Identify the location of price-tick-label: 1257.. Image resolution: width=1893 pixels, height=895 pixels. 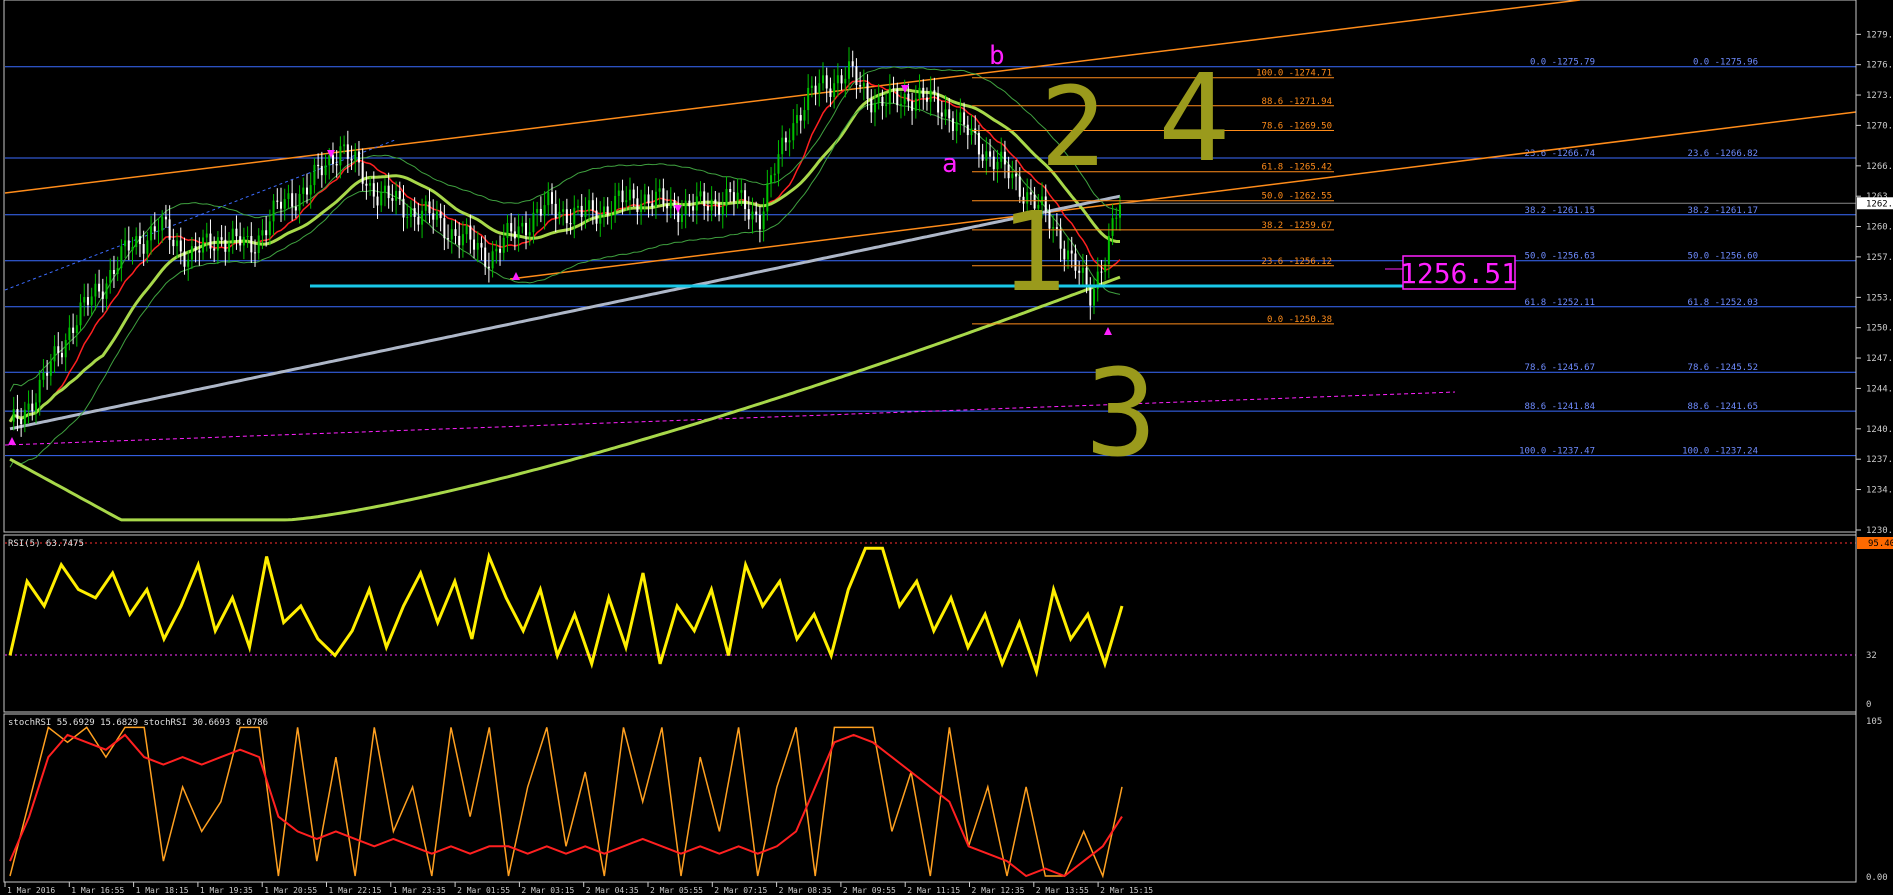
(1879, 258).